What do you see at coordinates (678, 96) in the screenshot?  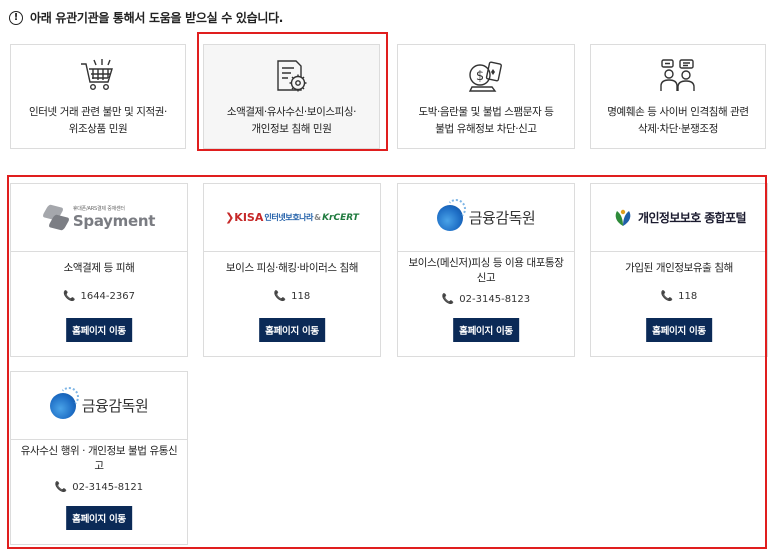 I see `category-cyber-defamation: 명예훼손 등 사이버 인격침해 관련 삭제·차단·분쟁조정` at bounding box center [678, 96].